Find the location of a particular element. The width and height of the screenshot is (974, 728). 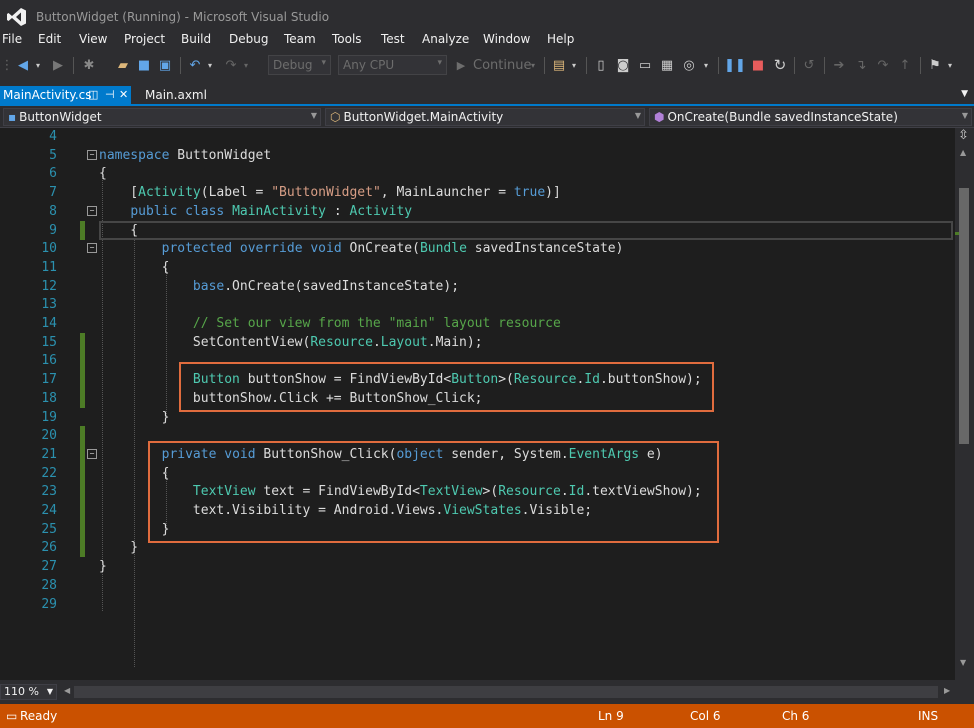

step-over-icon: ↷ is located at coordinates (883, 65).